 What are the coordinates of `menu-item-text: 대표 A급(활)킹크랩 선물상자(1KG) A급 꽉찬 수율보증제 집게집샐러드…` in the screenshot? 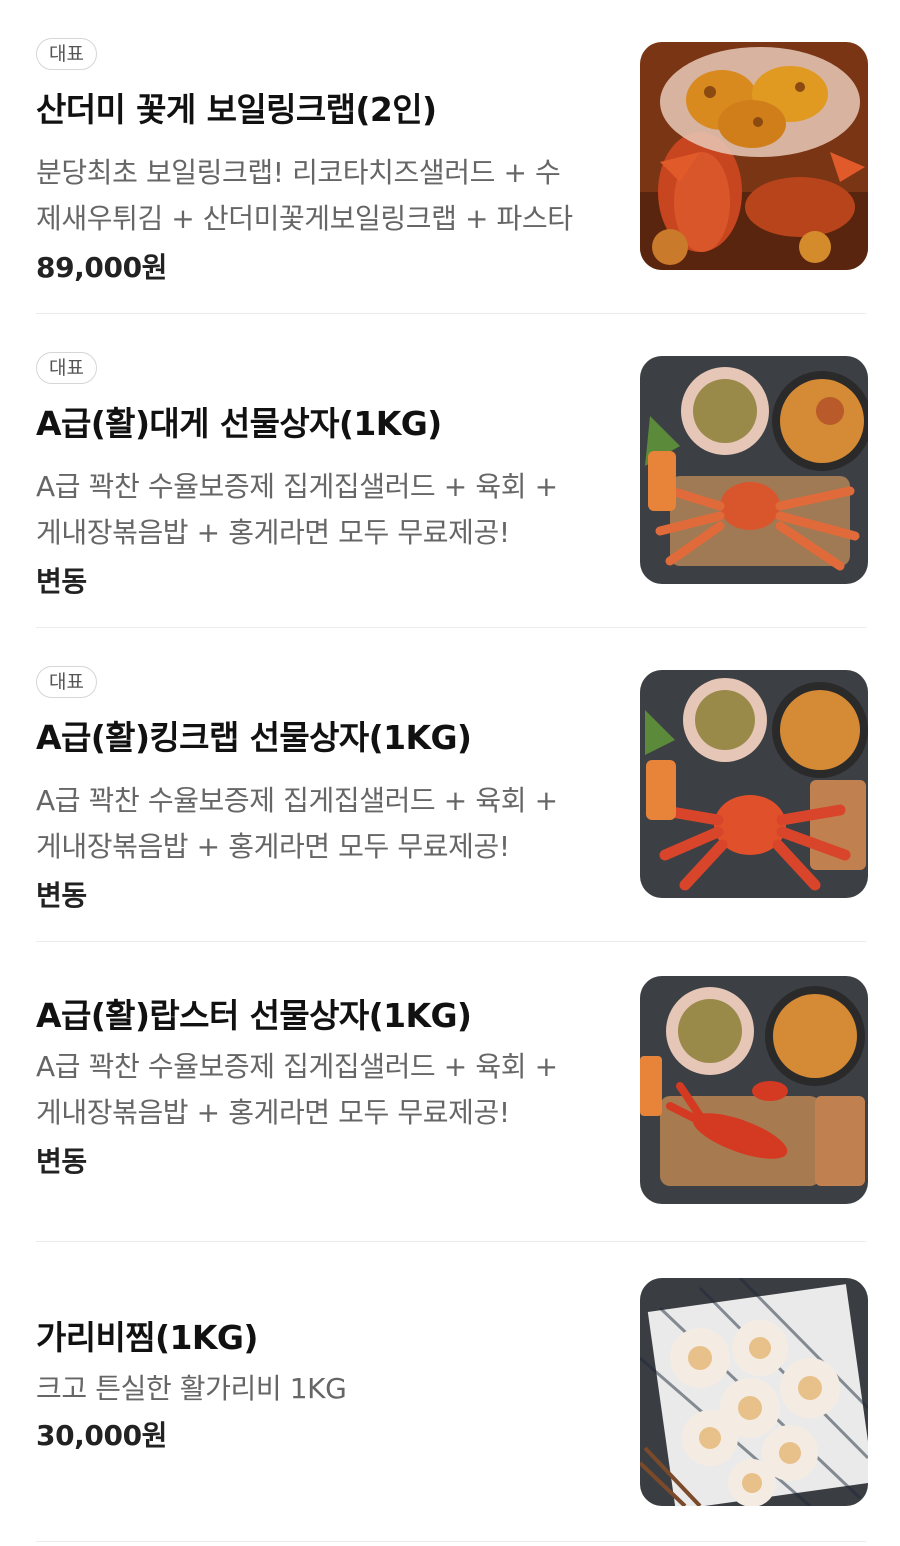 It's located at (326, 791).